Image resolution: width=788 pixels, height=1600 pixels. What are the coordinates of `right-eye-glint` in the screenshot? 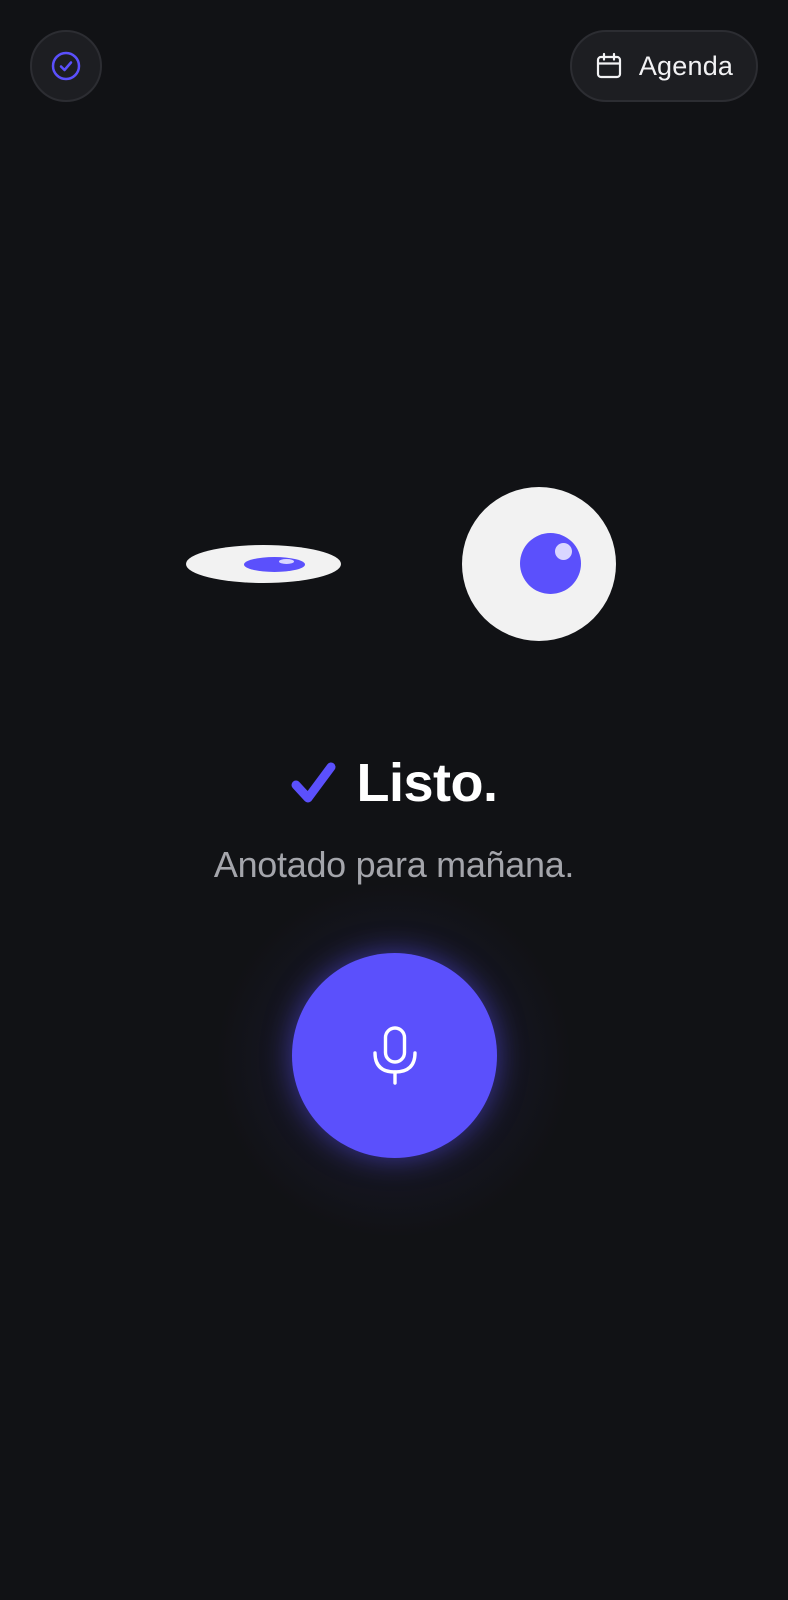 It's located at (563, 551).